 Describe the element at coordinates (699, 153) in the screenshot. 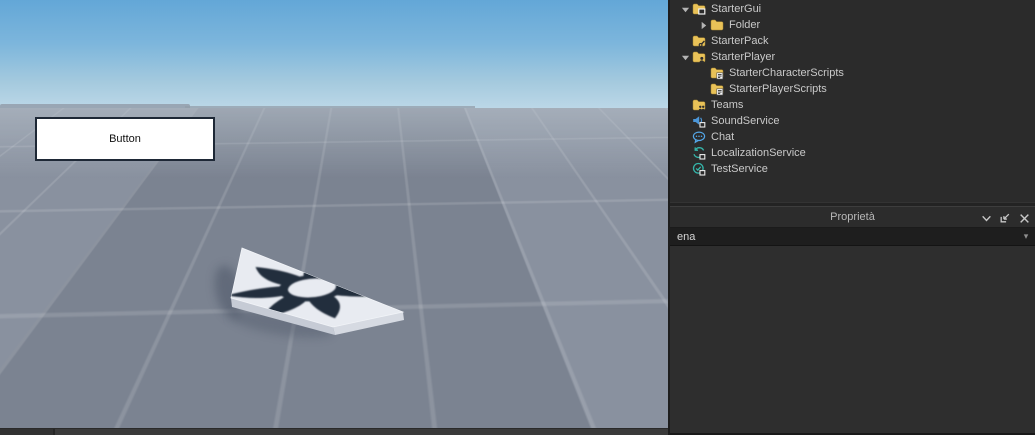

I see `localization-service-icon` at that location.